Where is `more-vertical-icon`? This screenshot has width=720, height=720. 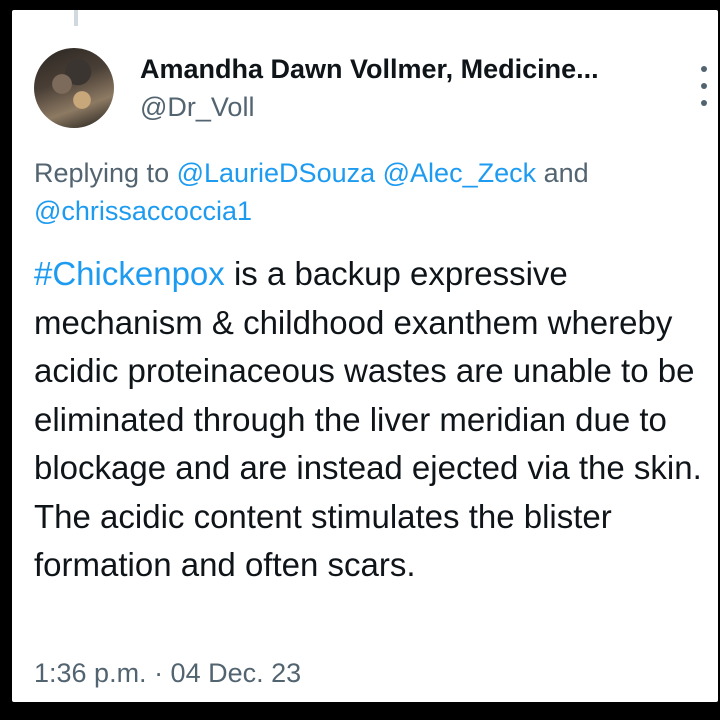 more-vertical-icon is located at coordinates (704, 86).